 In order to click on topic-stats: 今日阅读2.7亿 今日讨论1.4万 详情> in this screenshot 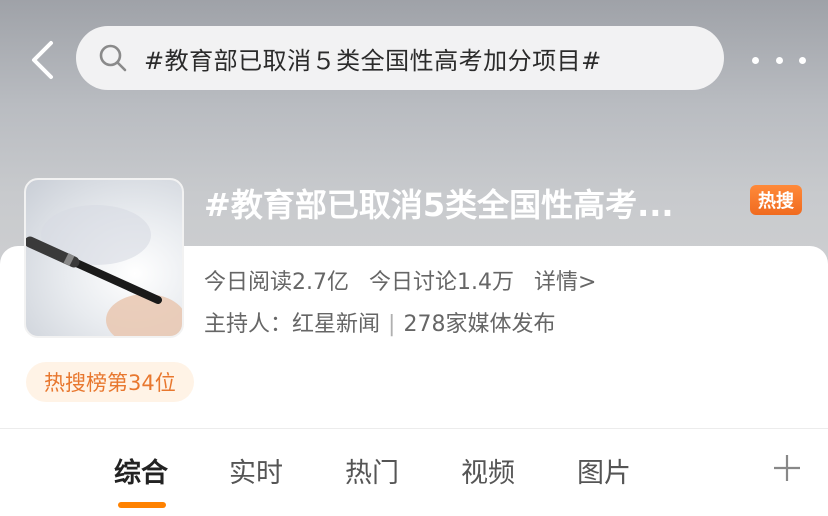, I will do `click(400, 280)`.